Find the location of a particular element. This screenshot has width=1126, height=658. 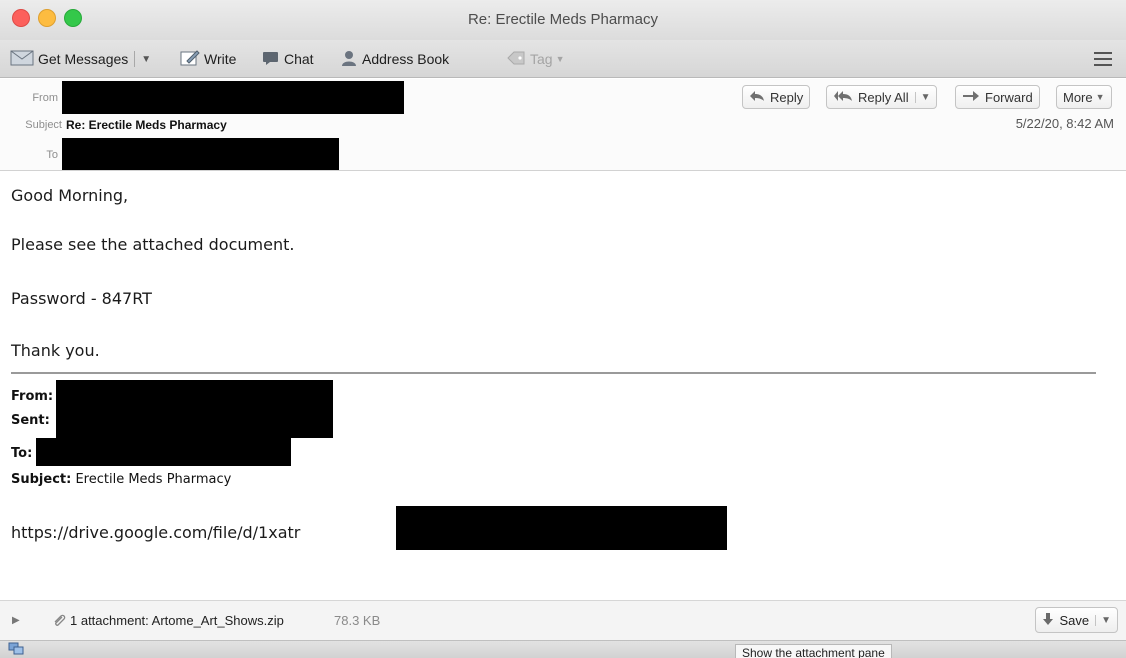

quoted-subject-value: Erectile Meds Pharmacy is located at coordinates (153, 479).